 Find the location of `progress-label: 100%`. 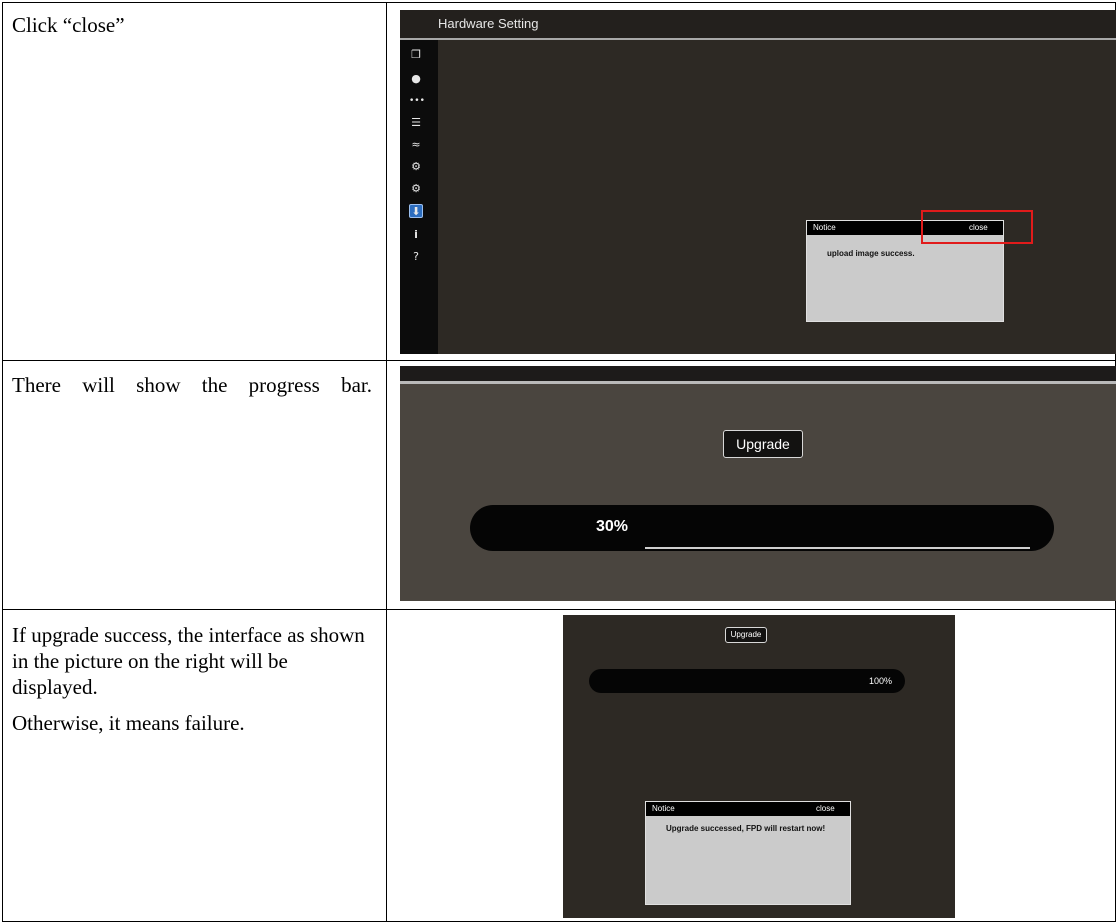

progress-label: 100% is located at coordinates (881, 681).